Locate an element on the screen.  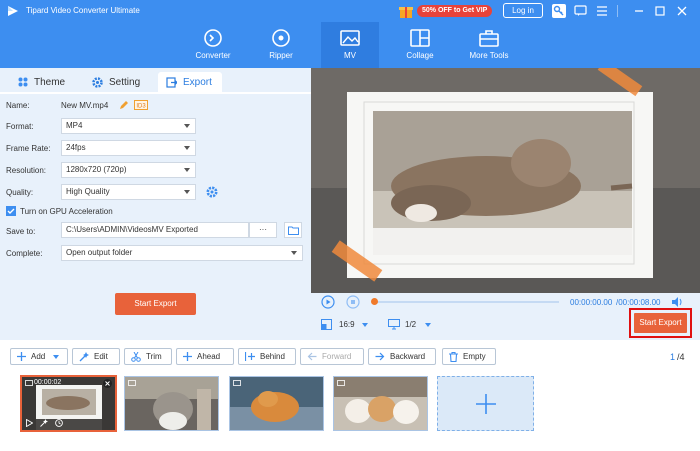
tab-setting: Setting is located at coordinates (116, 82).